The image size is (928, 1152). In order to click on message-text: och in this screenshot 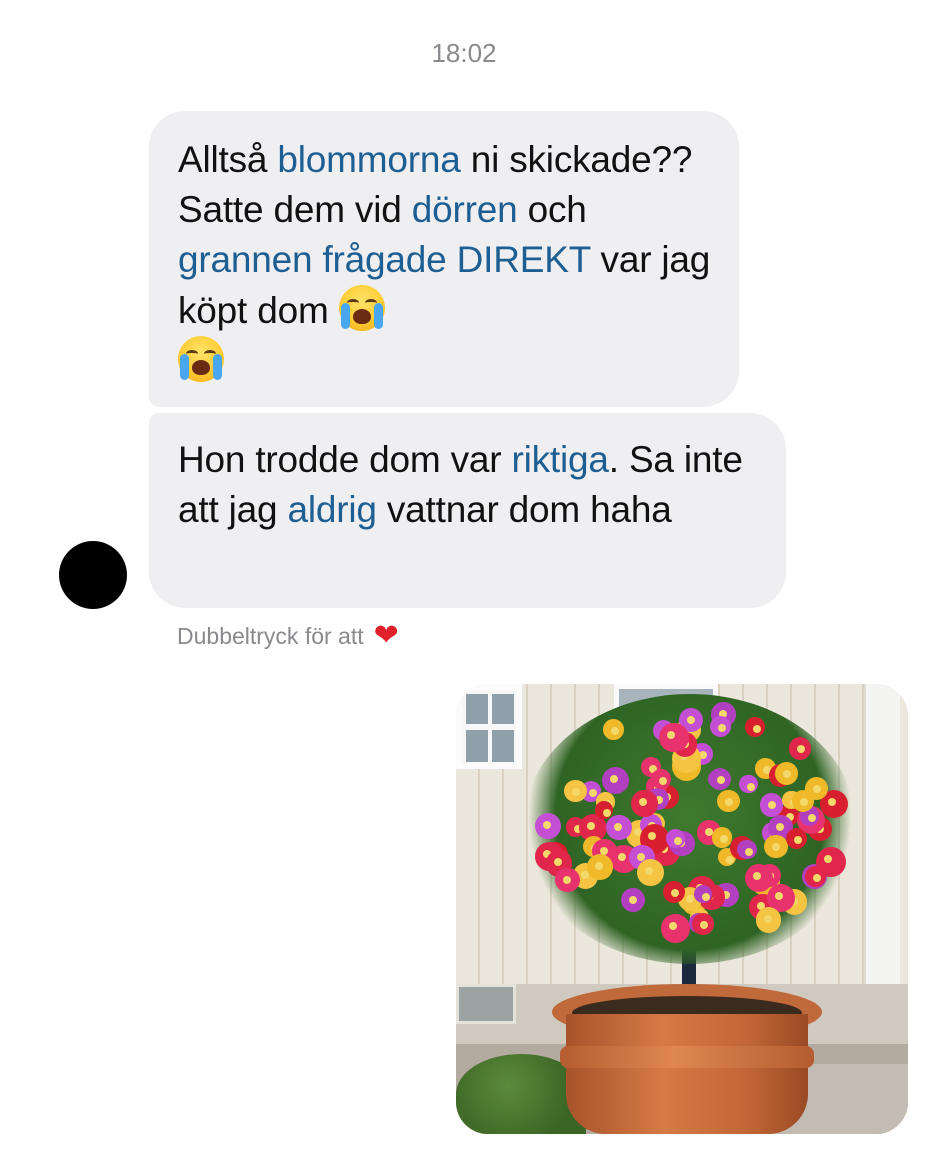, I will do `click(552, 209)`.